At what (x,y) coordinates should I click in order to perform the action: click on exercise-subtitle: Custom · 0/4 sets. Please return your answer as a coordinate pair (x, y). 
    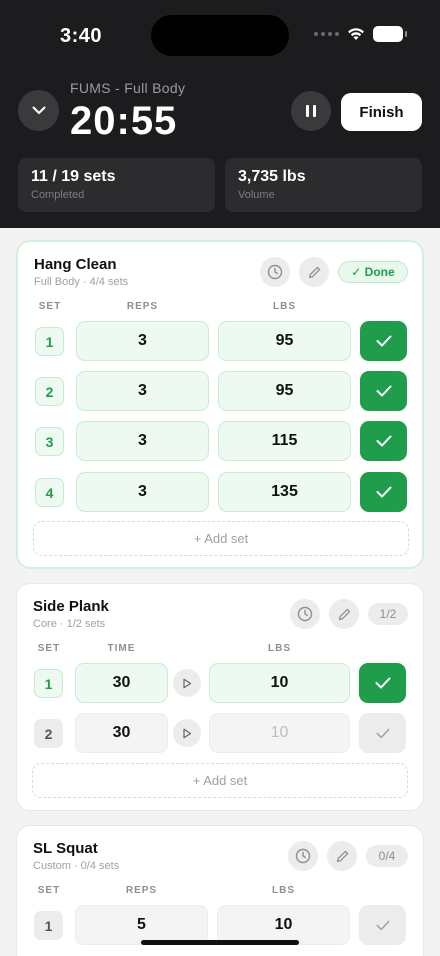
    Looking at the image, I should click on (76, 866).